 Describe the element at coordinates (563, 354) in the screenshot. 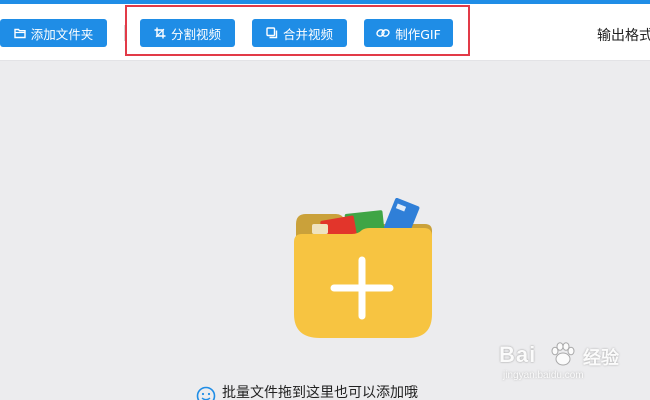

I see `paw-icon` at that location.